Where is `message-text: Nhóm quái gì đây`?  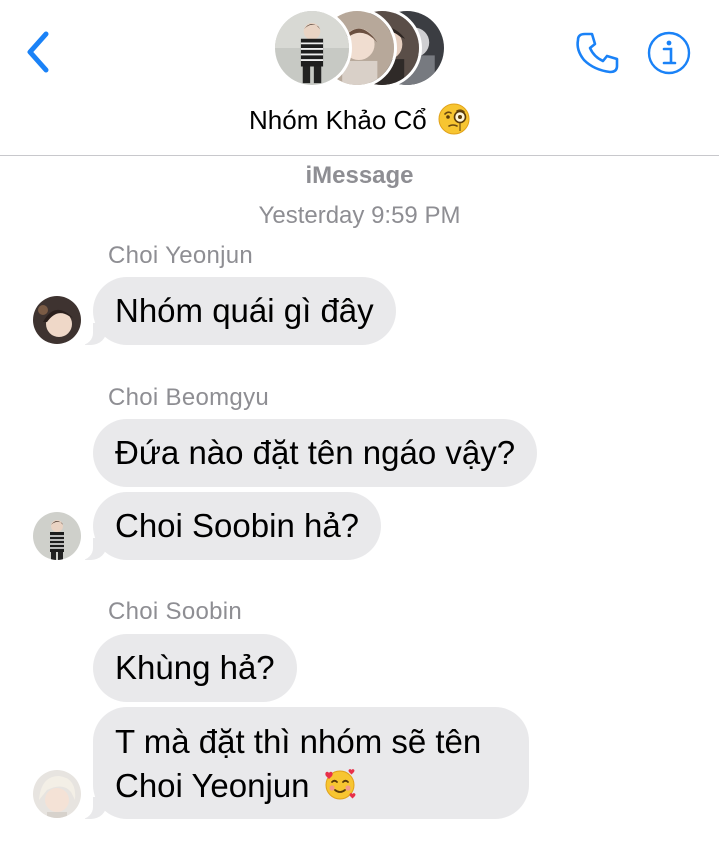 message-text: Nhóm quái gì đây is located at coordinates (244, 310).